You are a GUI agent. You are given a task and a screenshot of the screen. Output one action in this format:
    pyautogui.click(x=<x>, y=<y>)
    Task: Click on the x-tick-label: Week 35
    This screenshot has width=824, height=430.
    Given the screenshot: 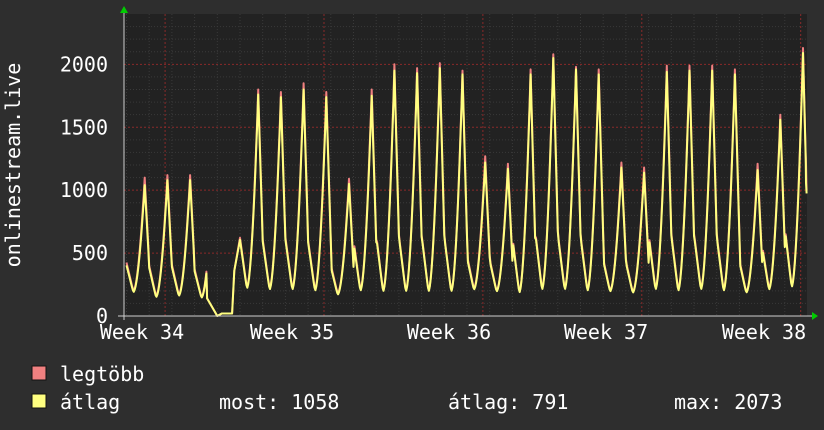 What is the action you would take?
    pyautogui.click(x=292, y=332)
    